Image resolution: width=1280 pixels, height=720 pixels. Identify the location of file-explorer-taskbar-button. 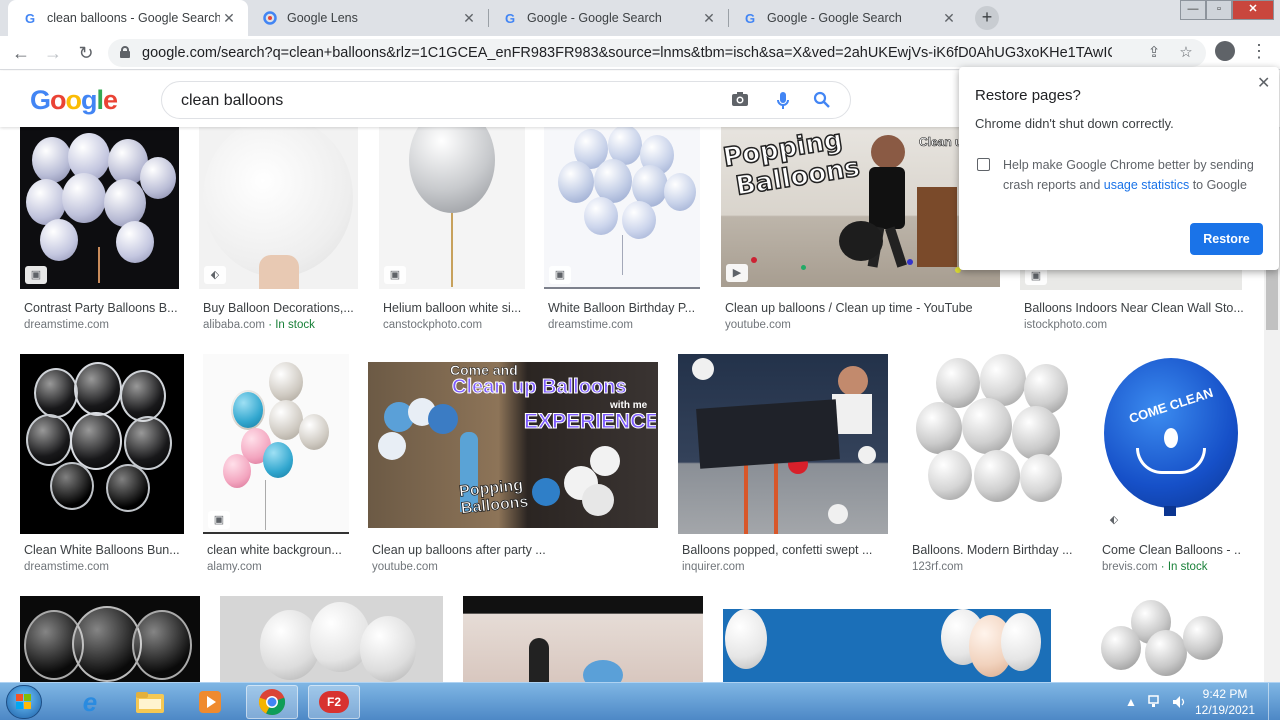
(150, 702).